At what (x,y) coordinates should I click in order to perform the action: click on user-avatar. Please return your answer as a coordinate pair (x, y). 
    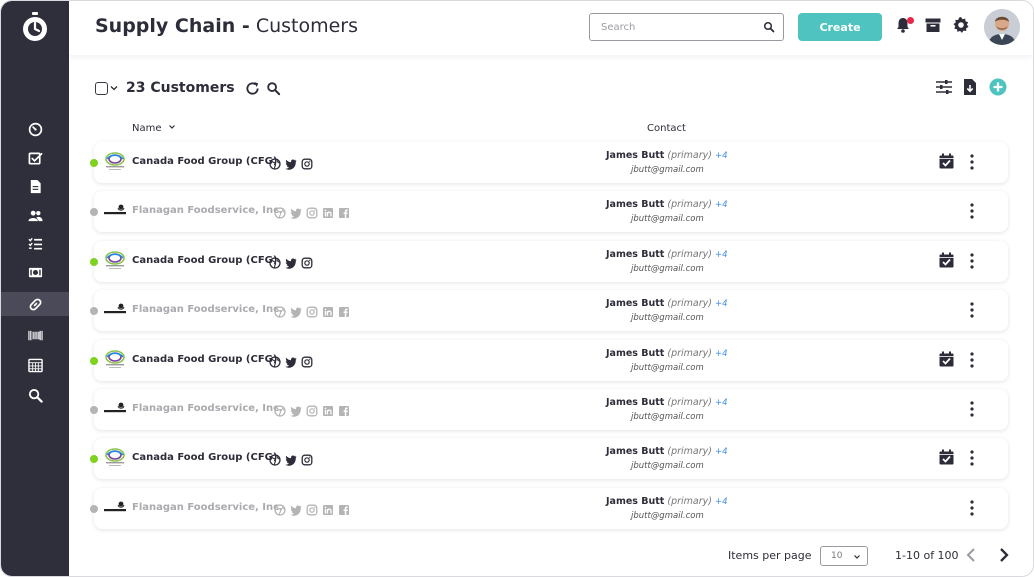
    Looking at the image, I should click on (1002, 27).